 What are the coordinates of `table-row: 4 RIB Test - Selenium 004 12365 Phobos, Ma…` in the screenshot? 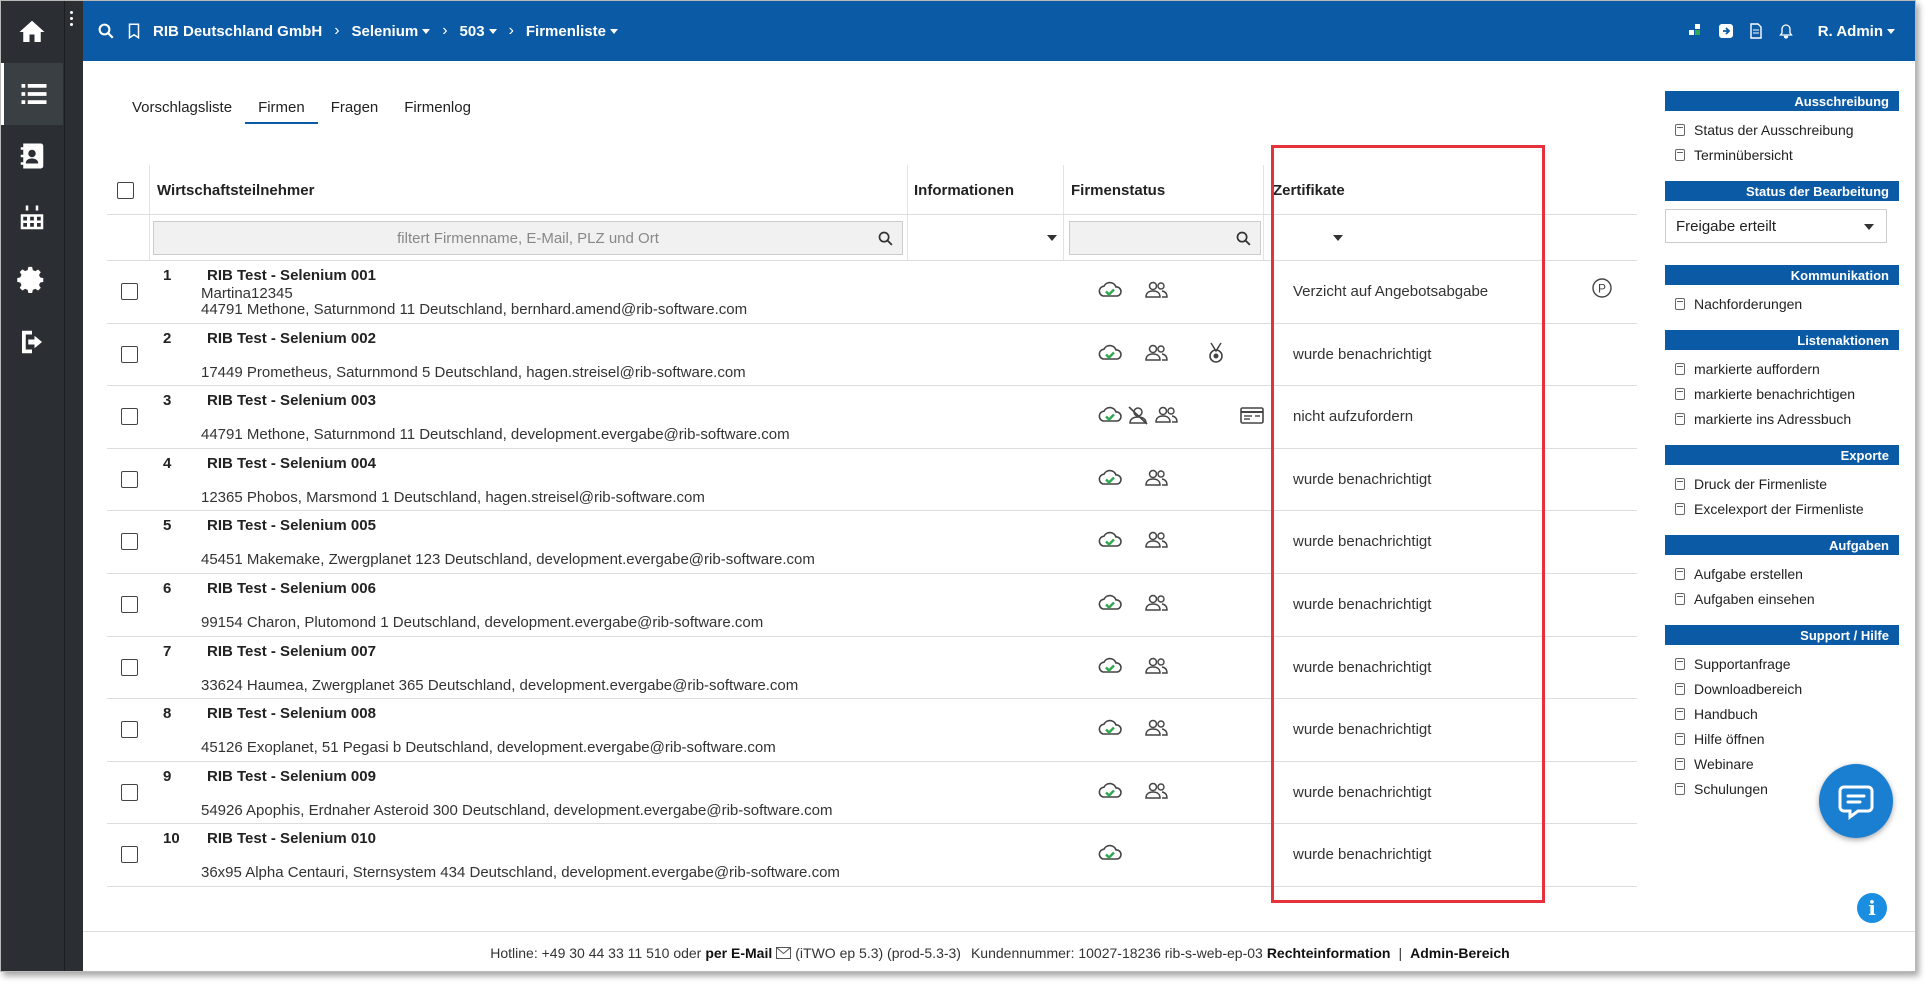 It's located at (872, 480).